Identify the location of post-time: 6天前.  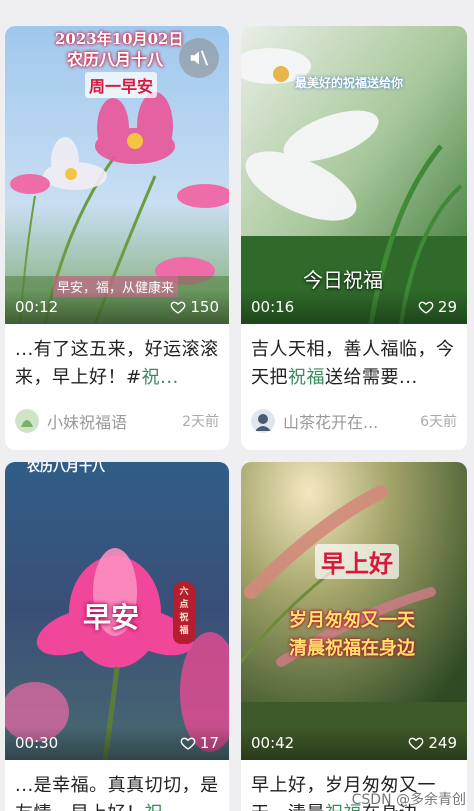
(438, 422).